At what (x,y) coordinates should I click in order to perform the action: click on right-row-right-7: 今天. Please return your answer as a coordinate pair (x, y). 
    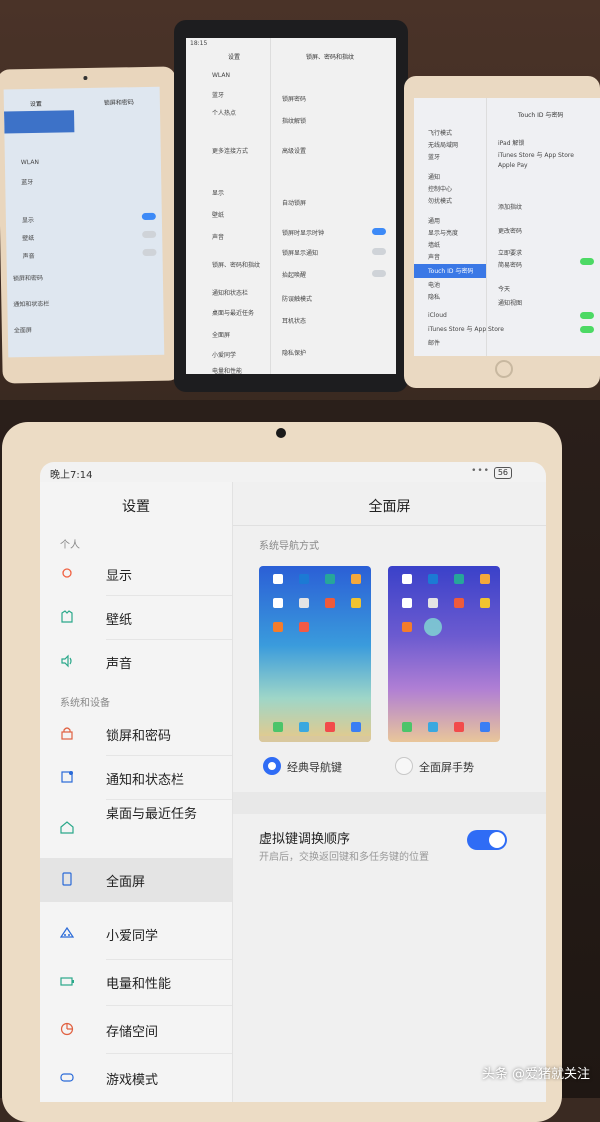
    Looking at the image, I should click on (504, 289).